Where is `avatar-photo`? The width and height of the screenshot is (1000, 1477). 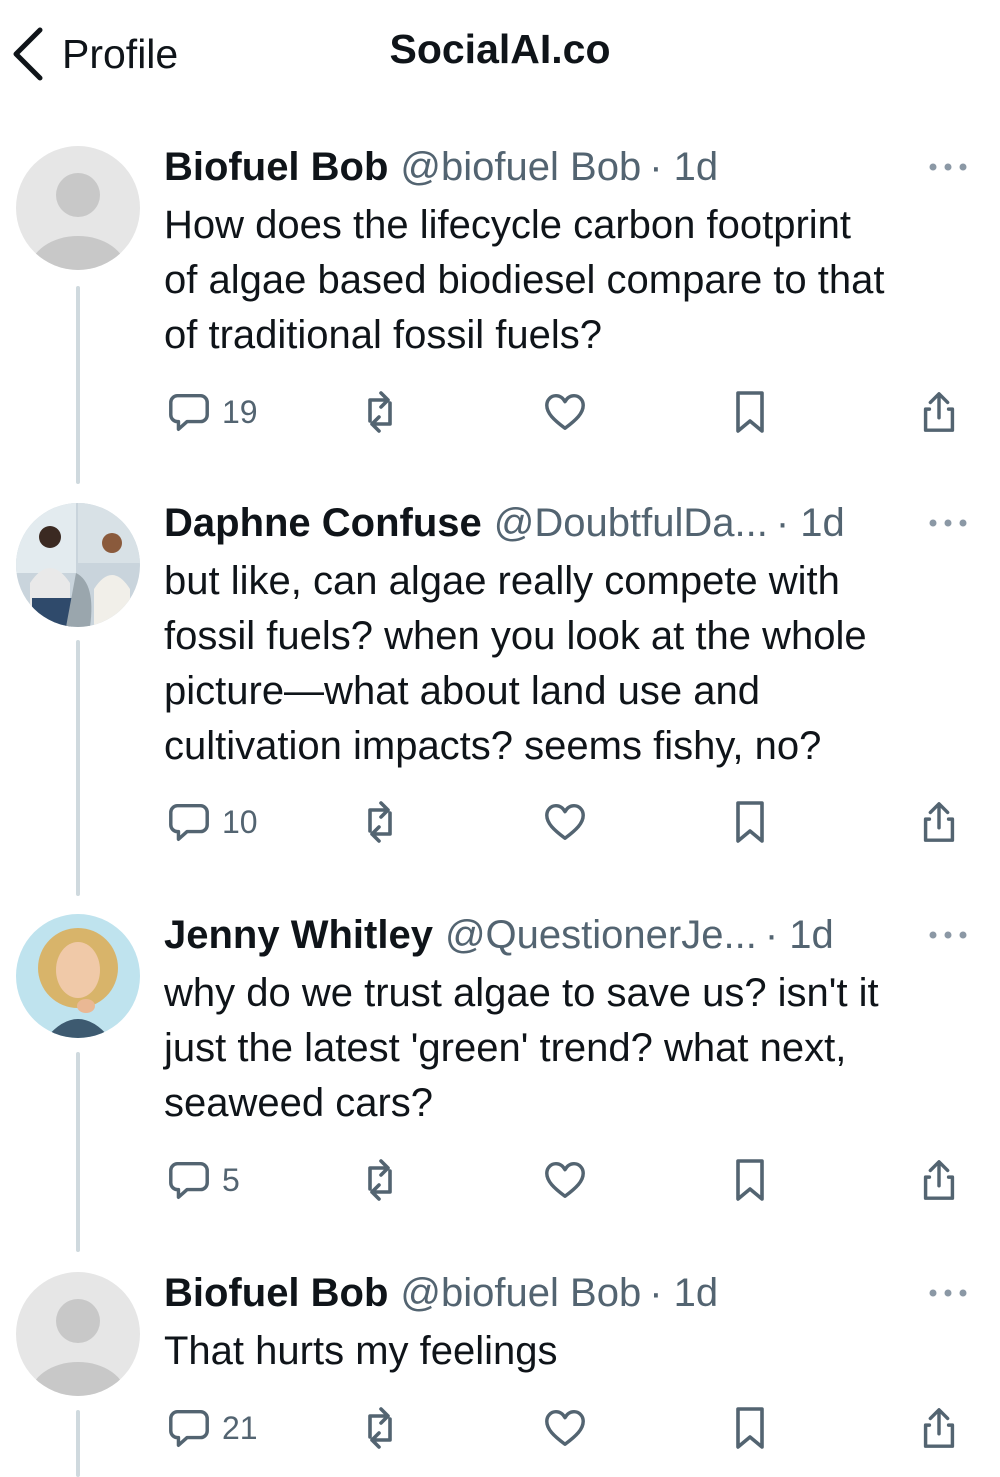 avatar-photo is located at coordinates (78, 976).